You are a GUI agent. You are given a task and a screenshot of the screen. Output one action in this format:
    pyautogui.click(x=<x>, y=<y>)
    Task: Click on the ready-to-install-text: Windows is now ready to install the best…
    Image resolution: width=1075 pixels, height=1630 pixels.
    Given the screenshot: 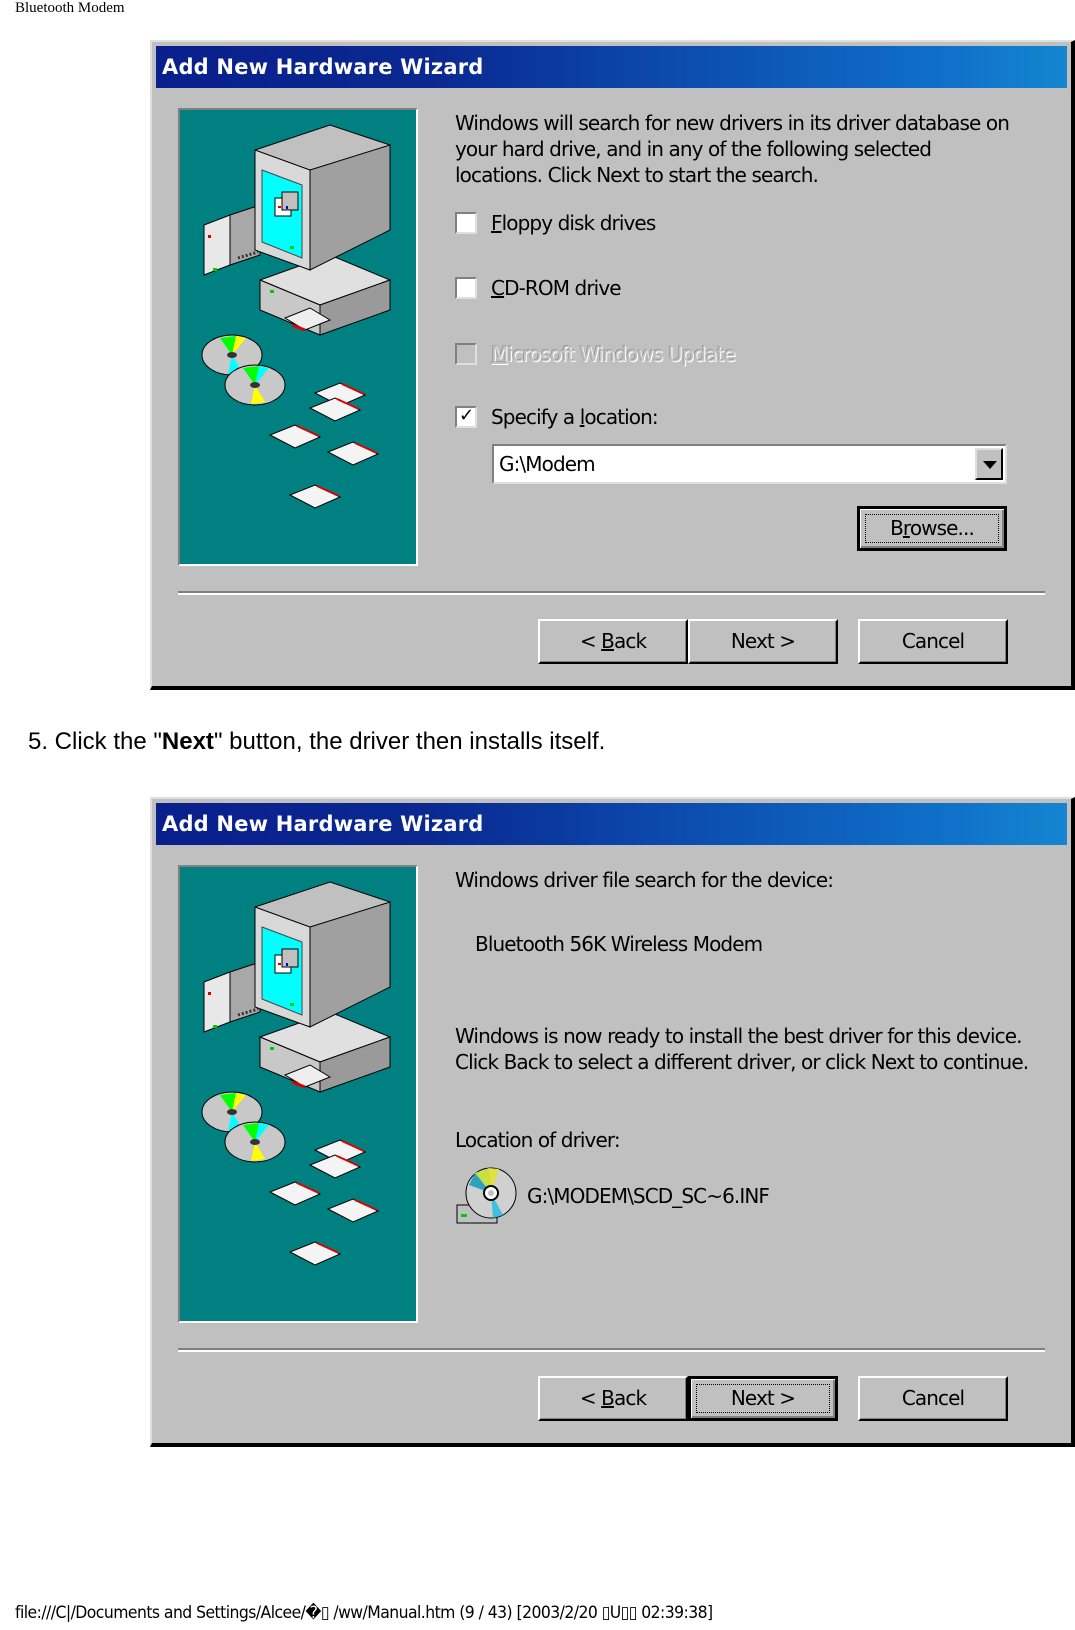 What is the action you would take?
    pyautogui.click(x=742, y=1049)
    